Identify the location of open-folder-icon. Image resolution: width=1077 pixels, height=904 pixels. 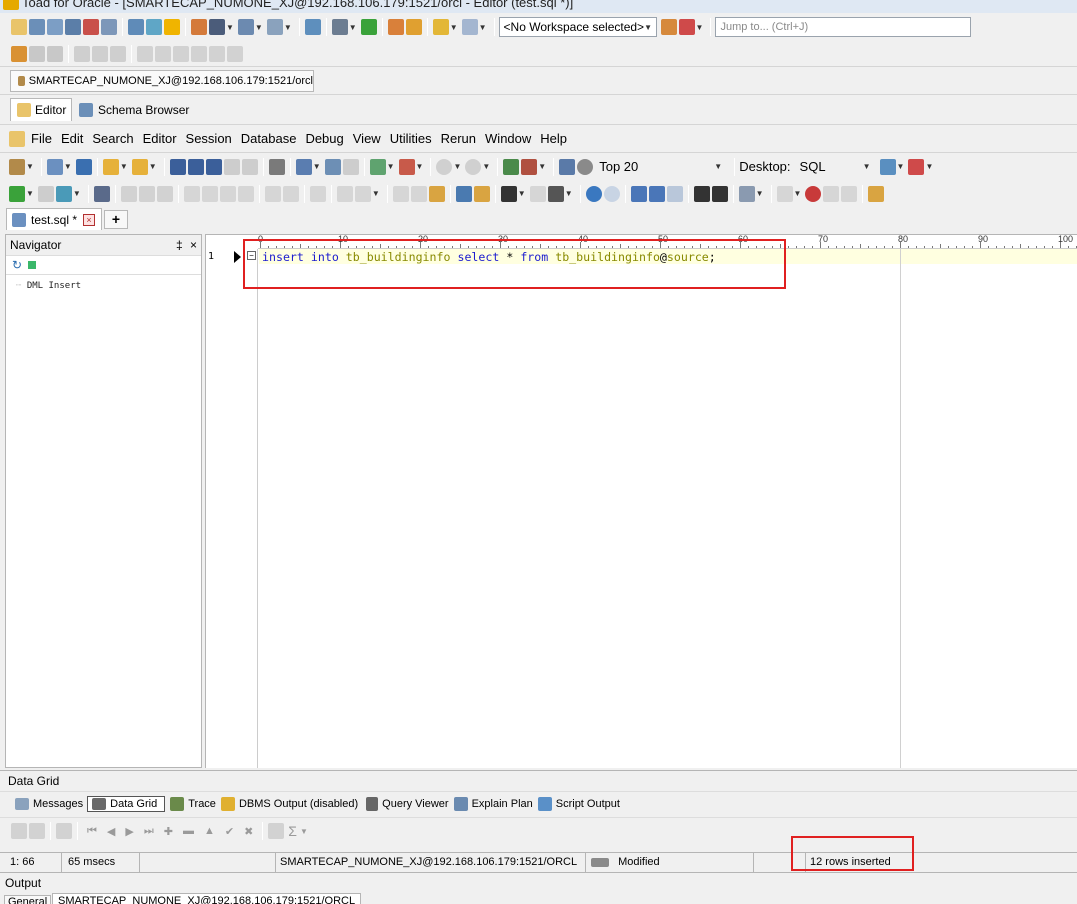
(110, 166).